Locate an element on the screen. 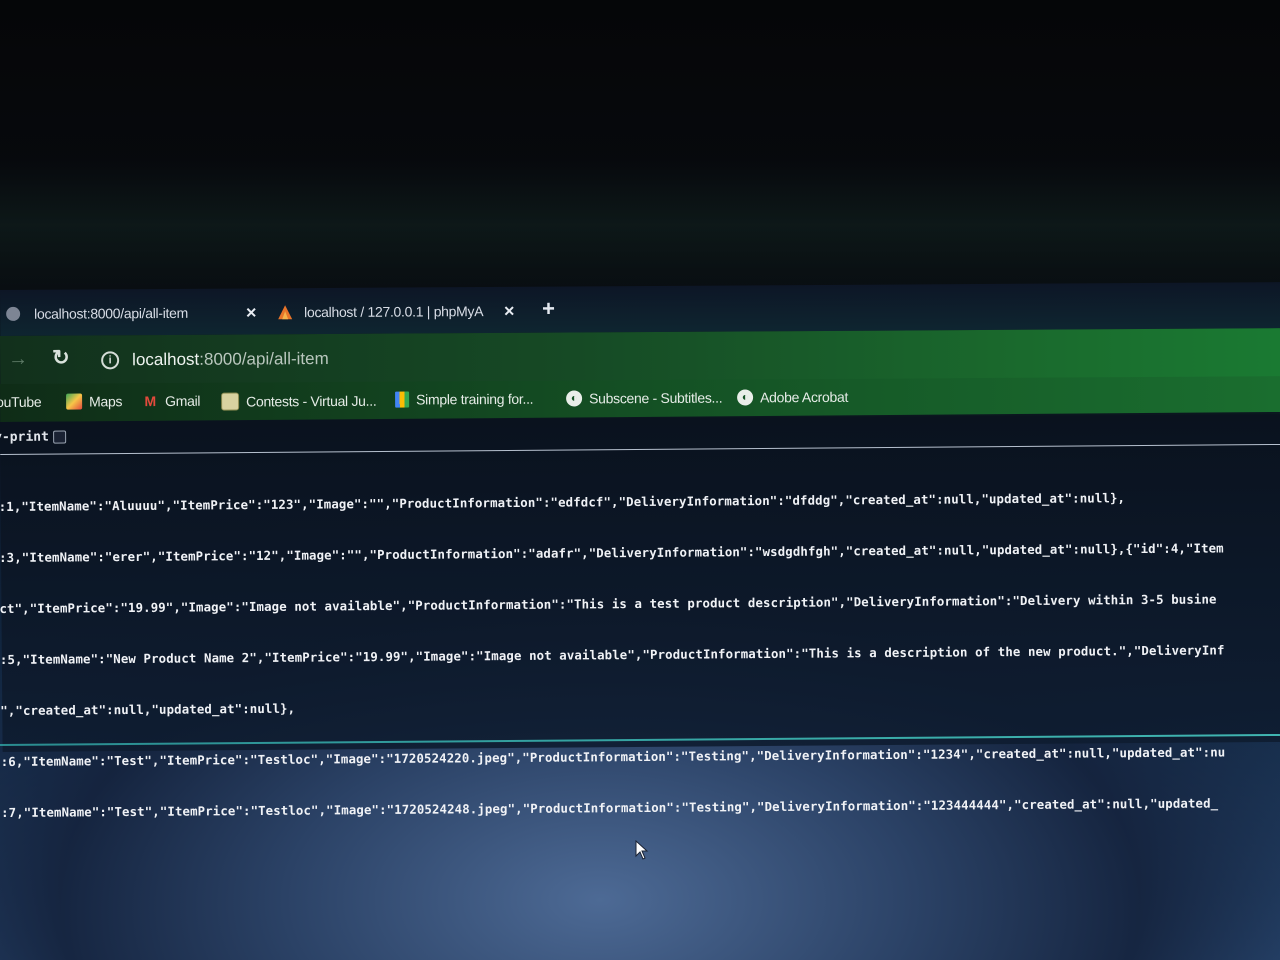 The image size is (1280, 960). forward-arrow-icon: → is located at coordinates (18, 359).